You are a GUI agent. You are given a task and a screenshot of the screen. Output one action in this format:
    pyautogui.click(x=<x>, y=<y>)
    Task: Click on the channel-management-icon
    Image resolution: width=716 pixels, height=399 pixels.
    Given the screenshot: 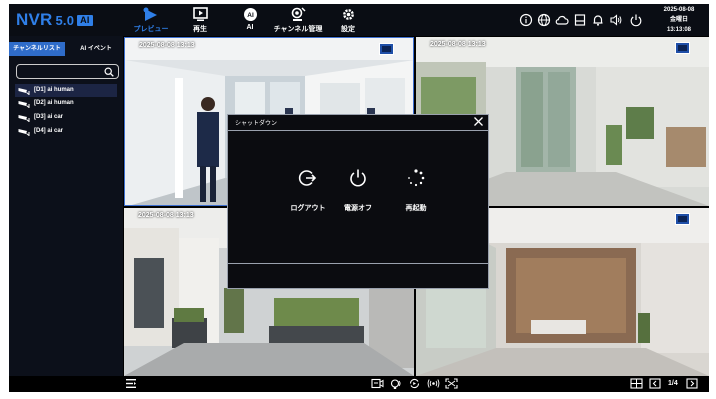 What is the action you would take?
    pyautogui.click(x=298, y=14)
    